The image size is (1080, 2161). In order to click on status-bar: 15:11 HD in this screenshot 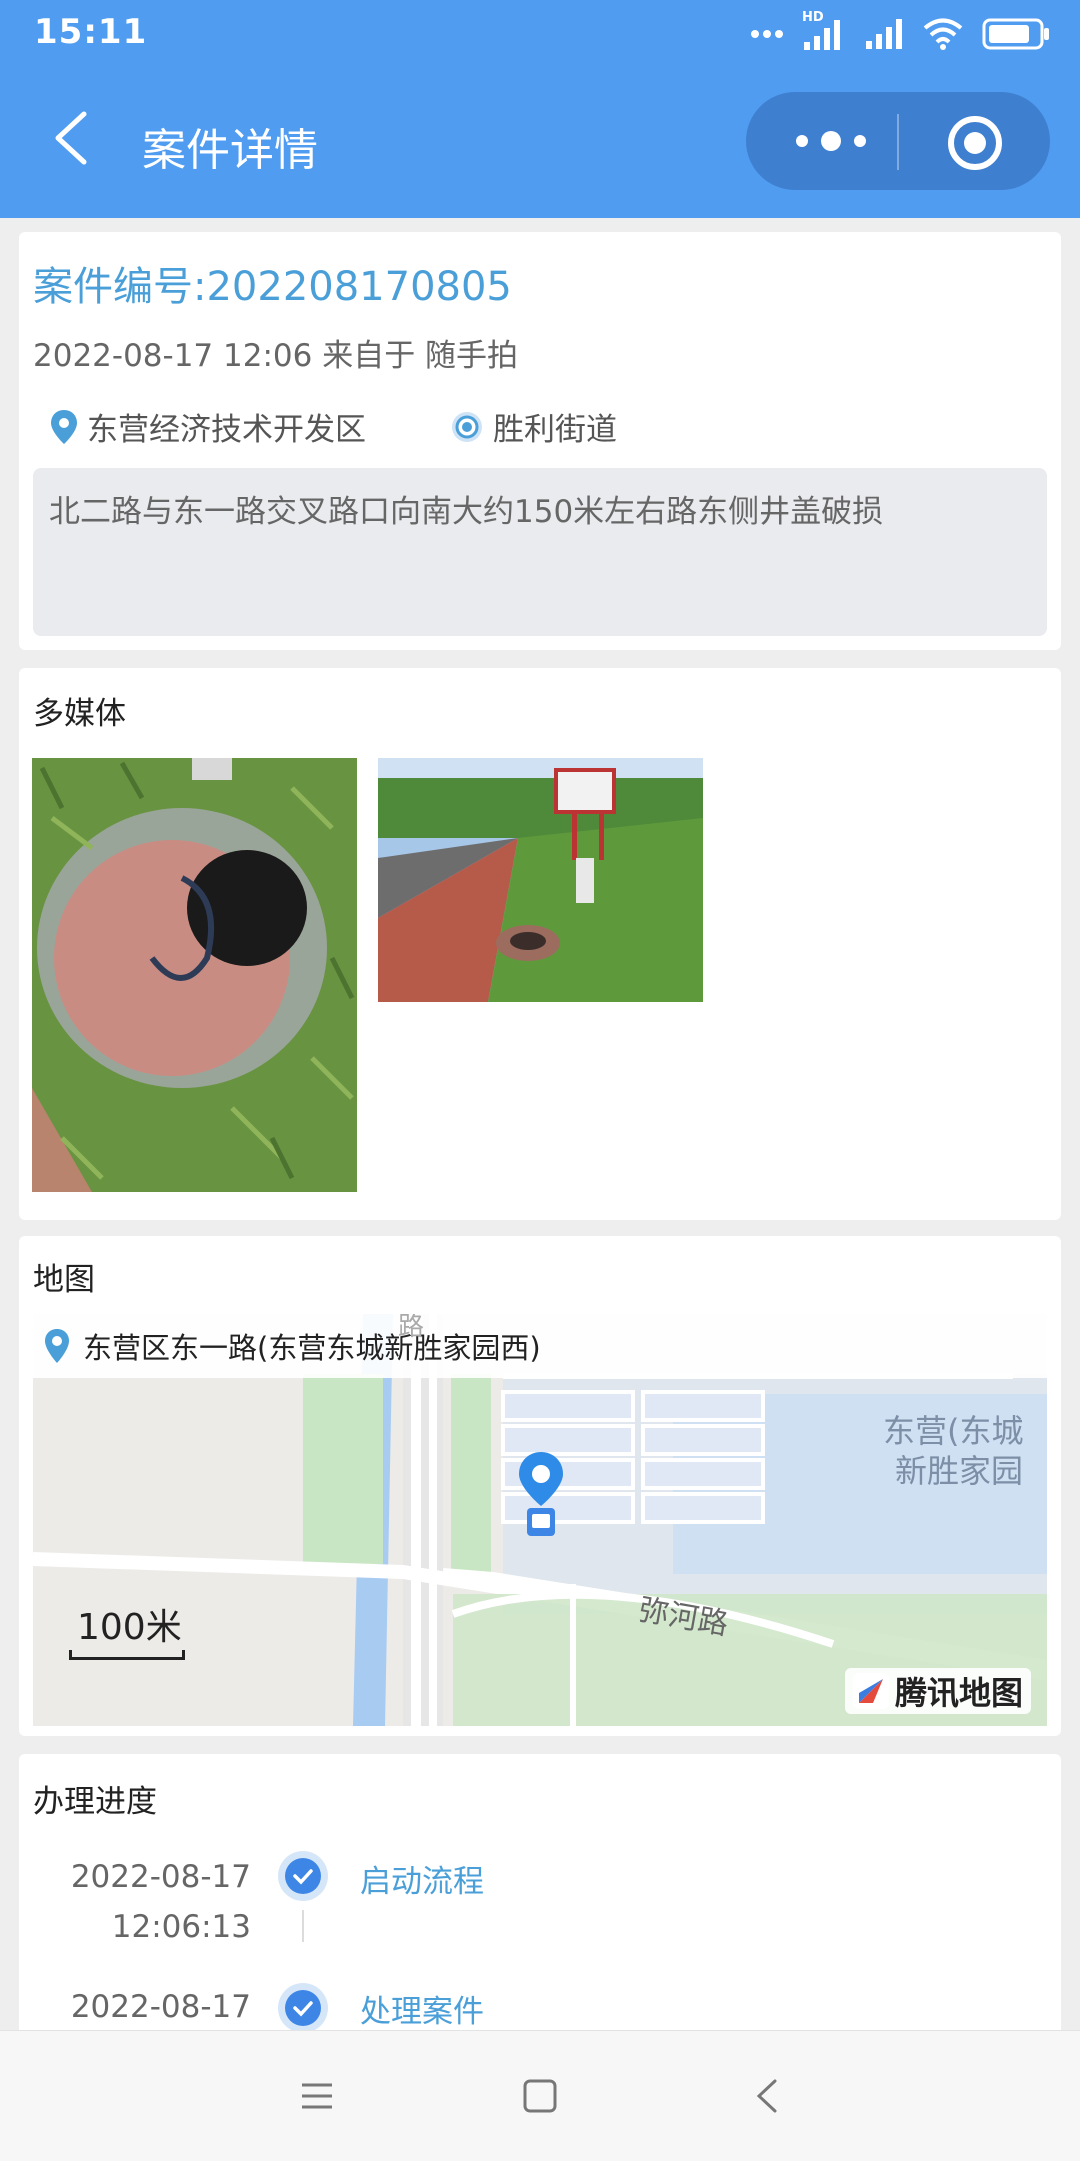, I will do `click(540, 33)`.